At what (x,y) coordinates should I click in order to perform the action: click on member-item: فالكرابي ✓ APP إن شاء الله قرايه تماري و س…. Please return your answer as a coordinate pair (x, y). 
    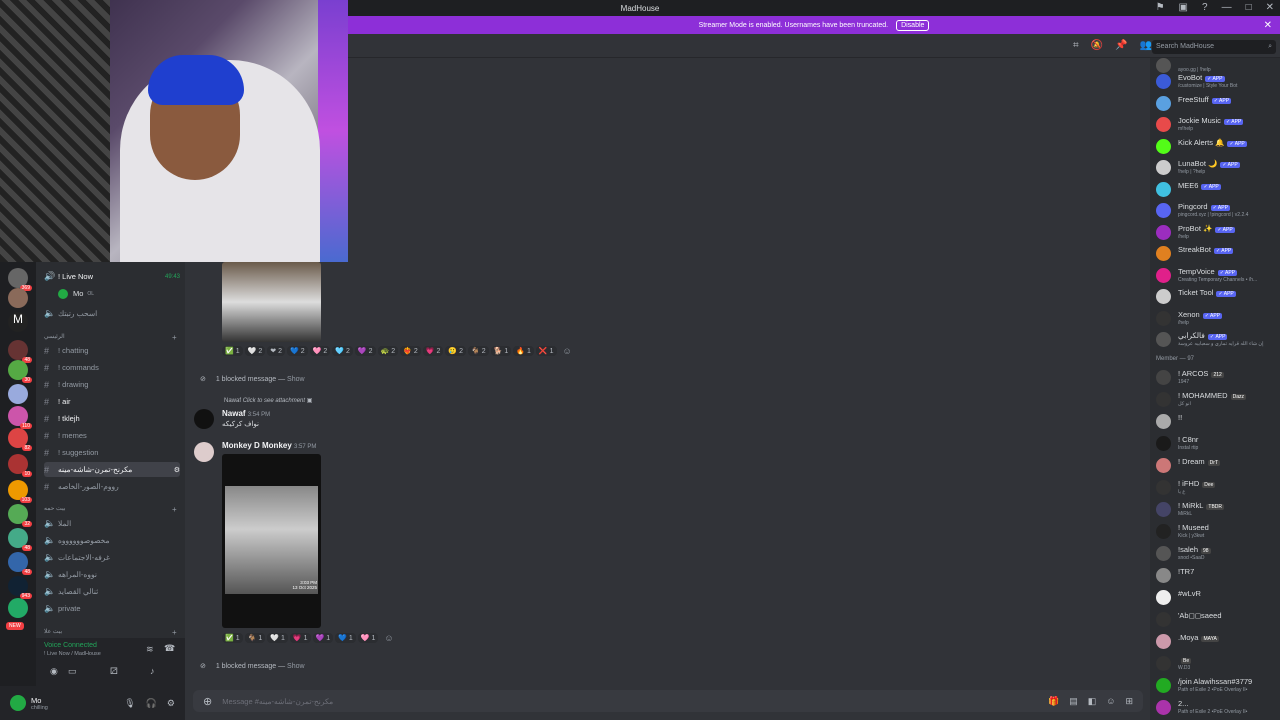
    Looking at the image, I should click on (1218, 340).